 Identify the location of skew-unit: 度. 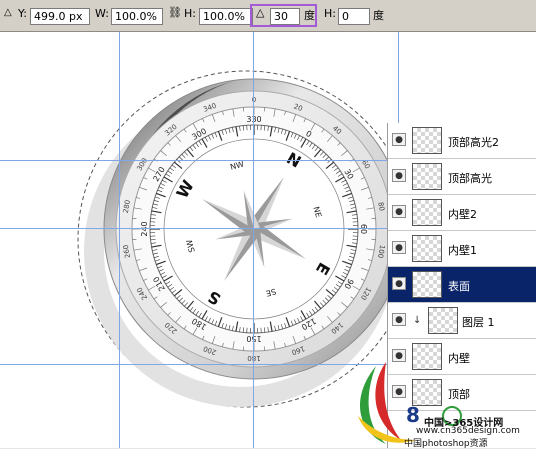
(378, 15).